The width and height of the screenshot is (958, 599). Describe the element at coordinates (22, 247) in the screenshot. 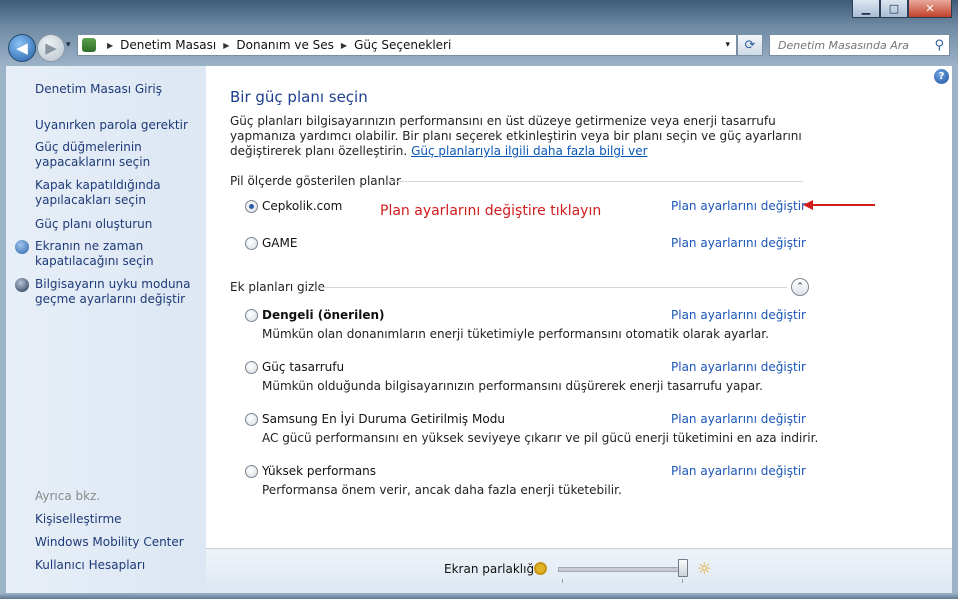

I see `display-clock-icon` at that location.